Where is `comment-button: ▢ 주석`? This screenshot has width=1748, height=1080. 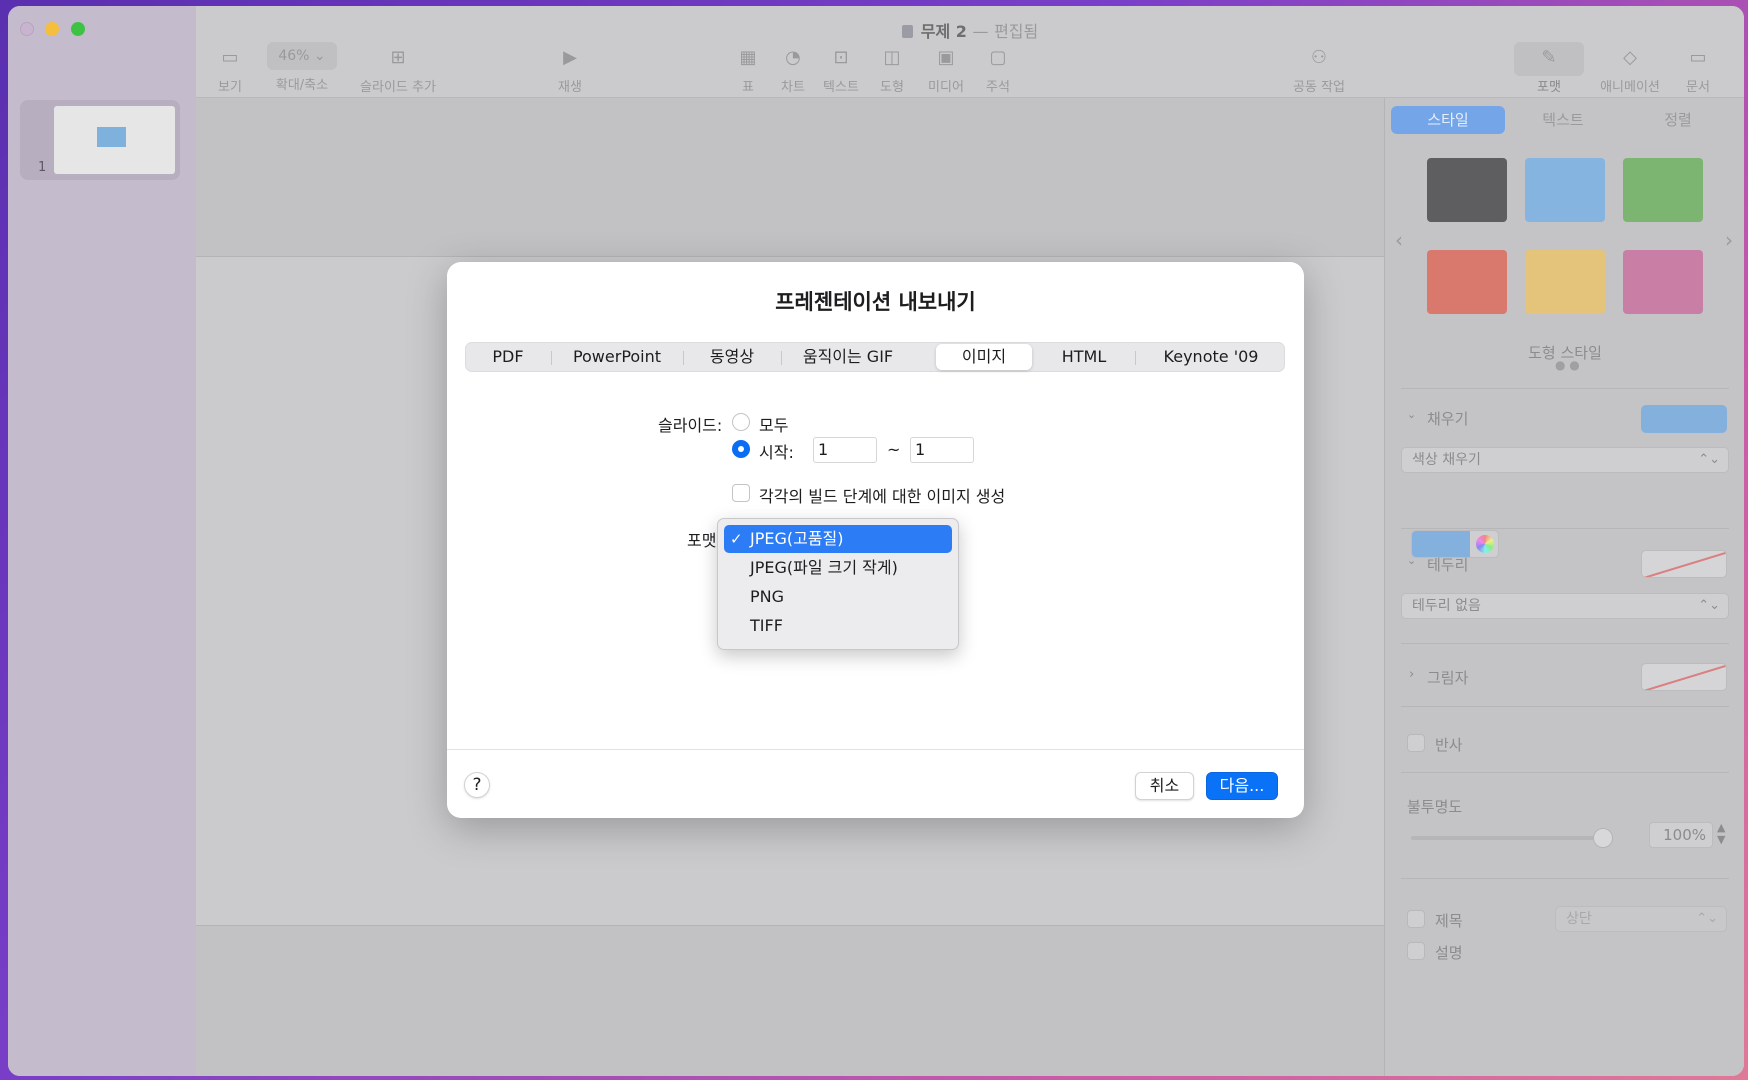
comment-button: ▢ 주석 is located at coordinates (998, 71).